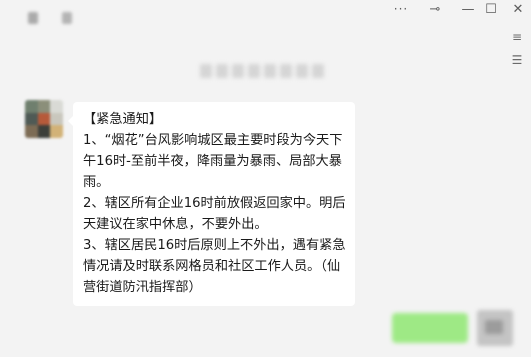 The image size is (531, 357). Describe the element at coordinates (123, 119) in the screenshot. I see `message-heading: 【紧急通知】` at that location.